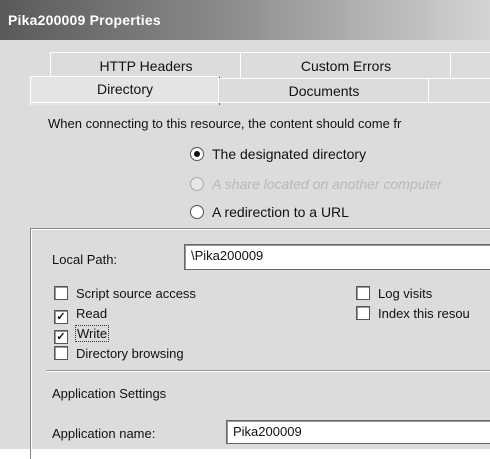 The image size is (490, 459). Describe the element at coordinates (260, 102) in the screenshot. I see `tab-panel-edge` at that location.